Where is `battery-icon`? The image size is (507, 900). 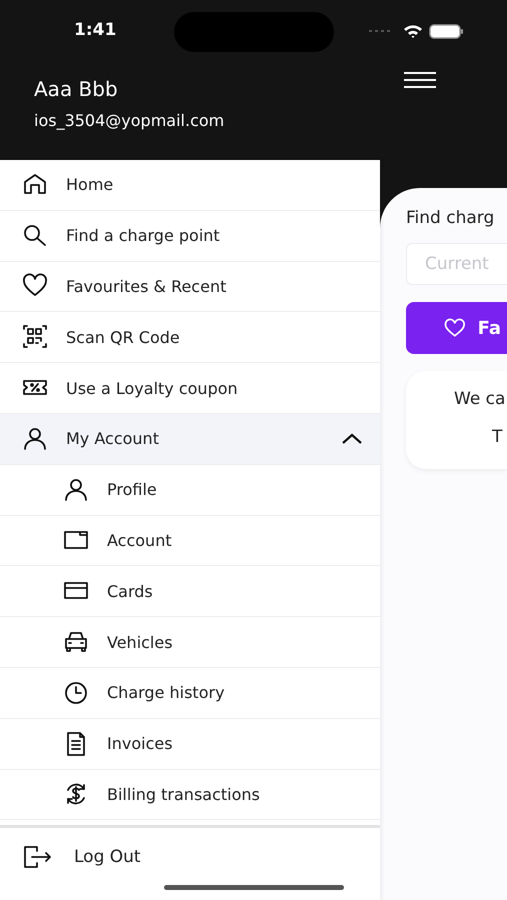 battery-icon is located at coordinates (446, 31).